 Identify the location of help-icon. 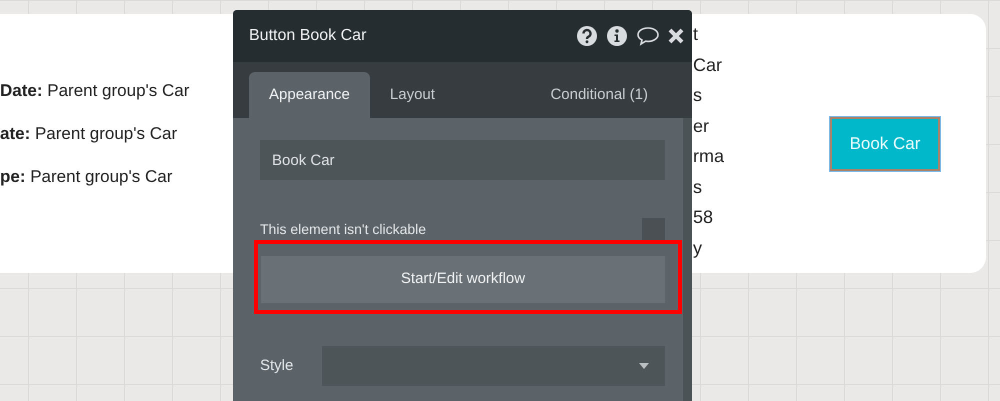
(587, 36).